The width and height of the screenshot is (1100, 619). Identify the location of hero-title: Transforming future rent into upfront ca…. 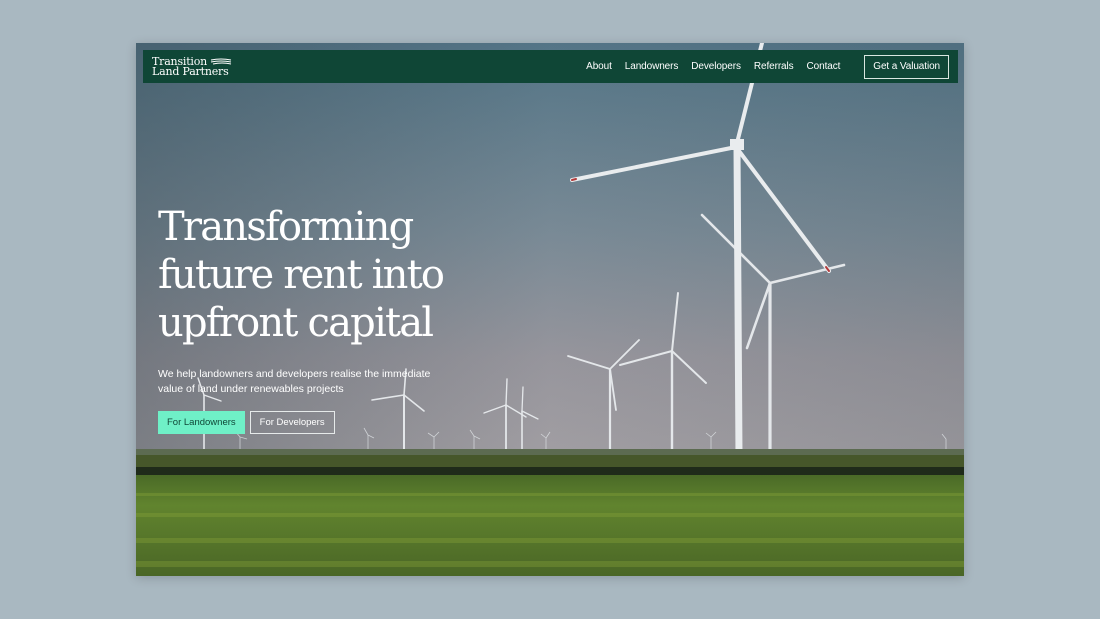
(328, 275).